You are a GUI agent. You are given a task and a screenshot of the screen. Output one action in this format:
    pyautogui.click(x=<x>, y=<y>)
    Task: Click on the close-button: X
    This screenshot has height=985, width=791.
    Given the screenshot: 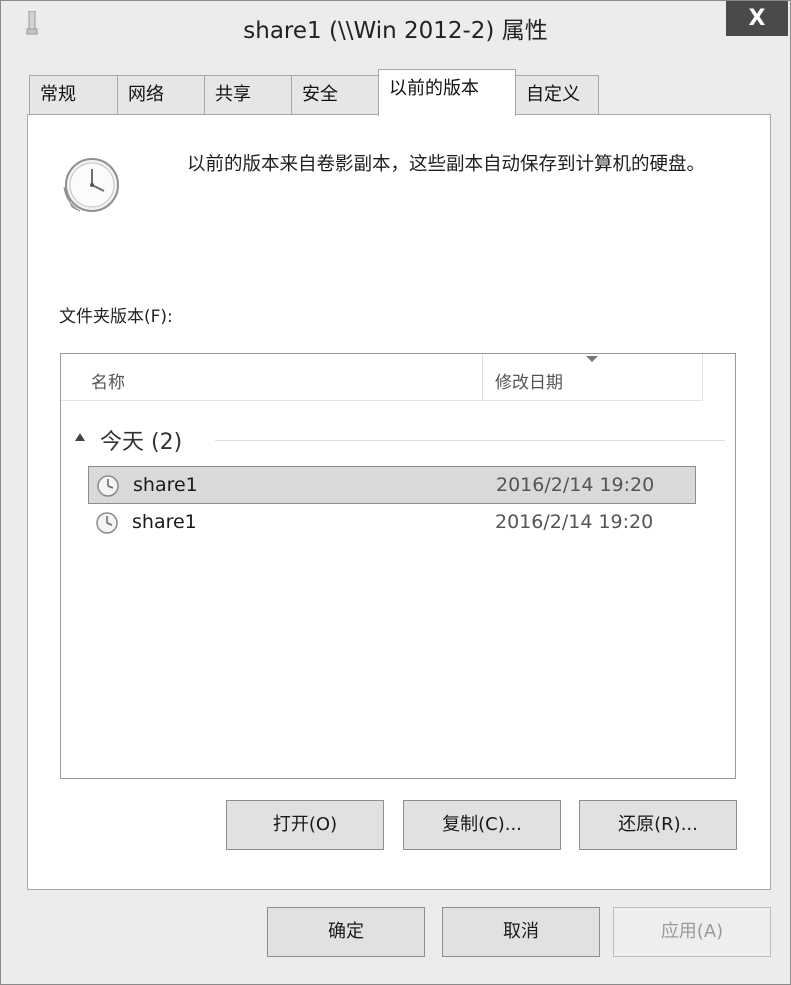 What is the action you would take?
    pyautogui.click(x=757, y=18)
    